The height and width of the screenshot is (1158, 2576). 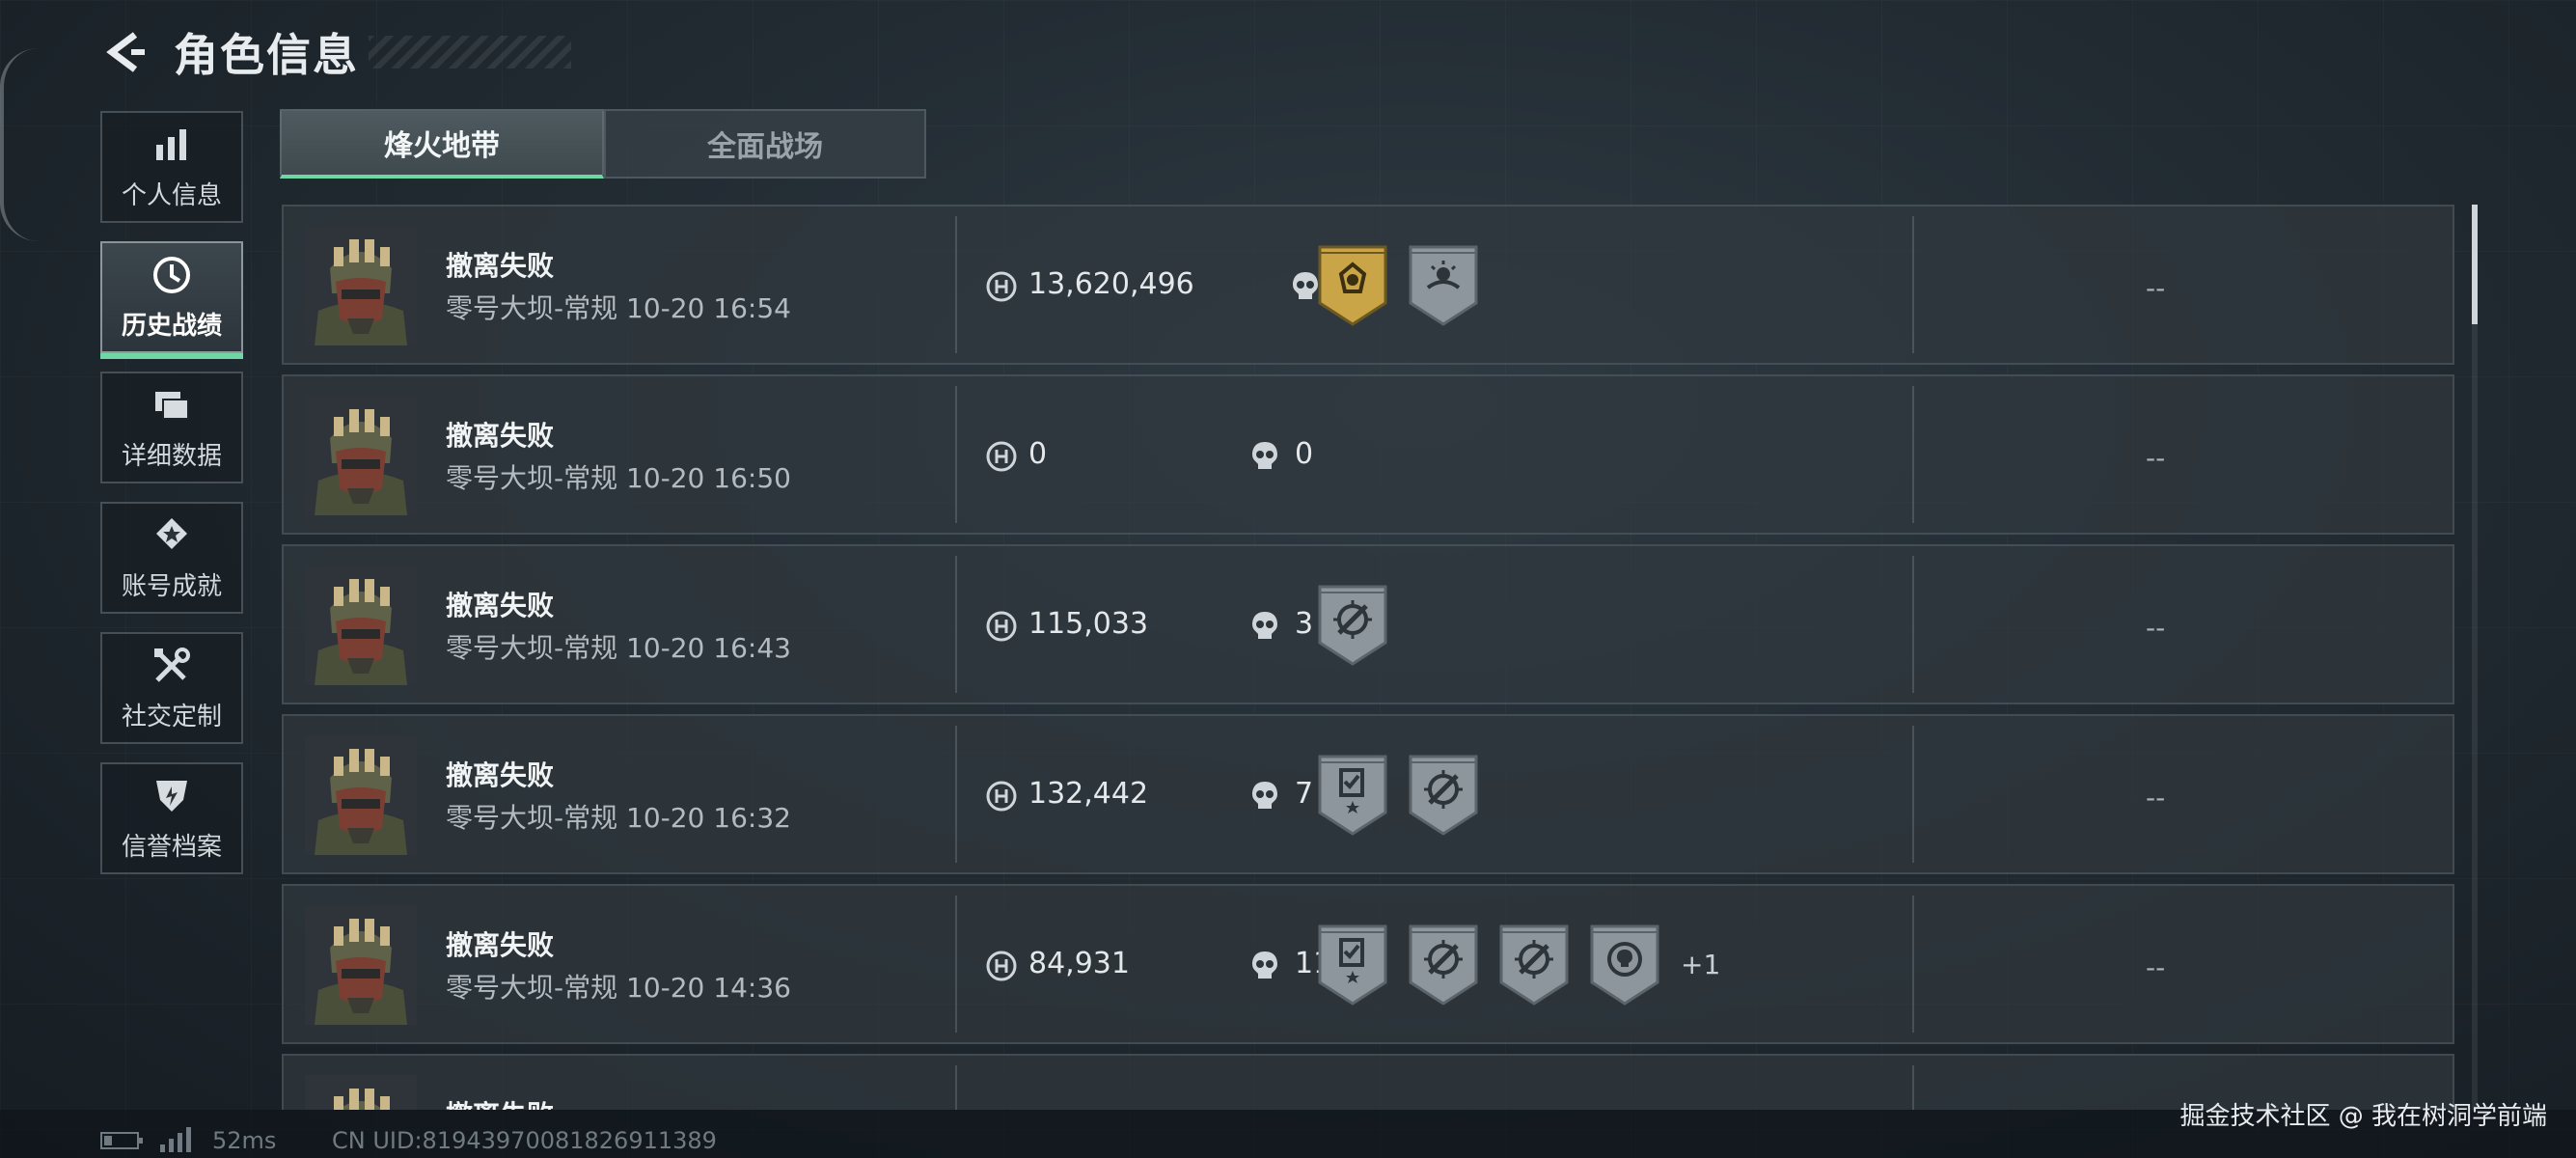 What do you see at coordinates (619, 818) in the screenshot?
I see `match-map-time: 零号大坝-常规 10-20 16:32` at bounding box center [619, 818].